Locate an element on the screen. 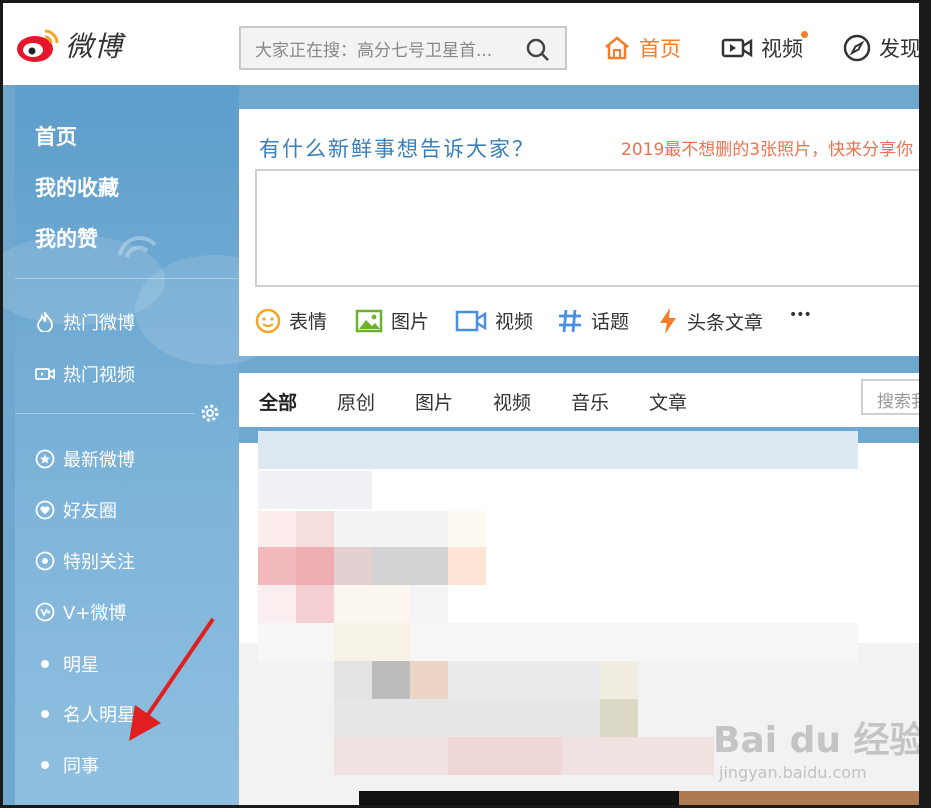 This screenshot has width=931, height=808. sidebar-item-vplus: V+微博 is located at coordinates (80, 612).